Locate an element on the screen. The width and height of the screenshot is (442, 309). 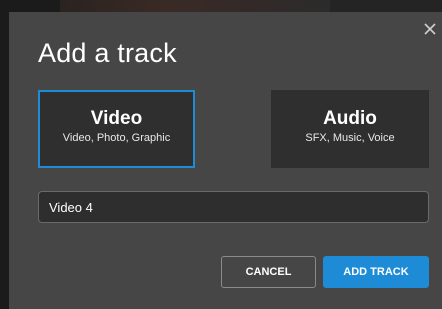
close-icon-glyph is located at coordinates (430, 29).